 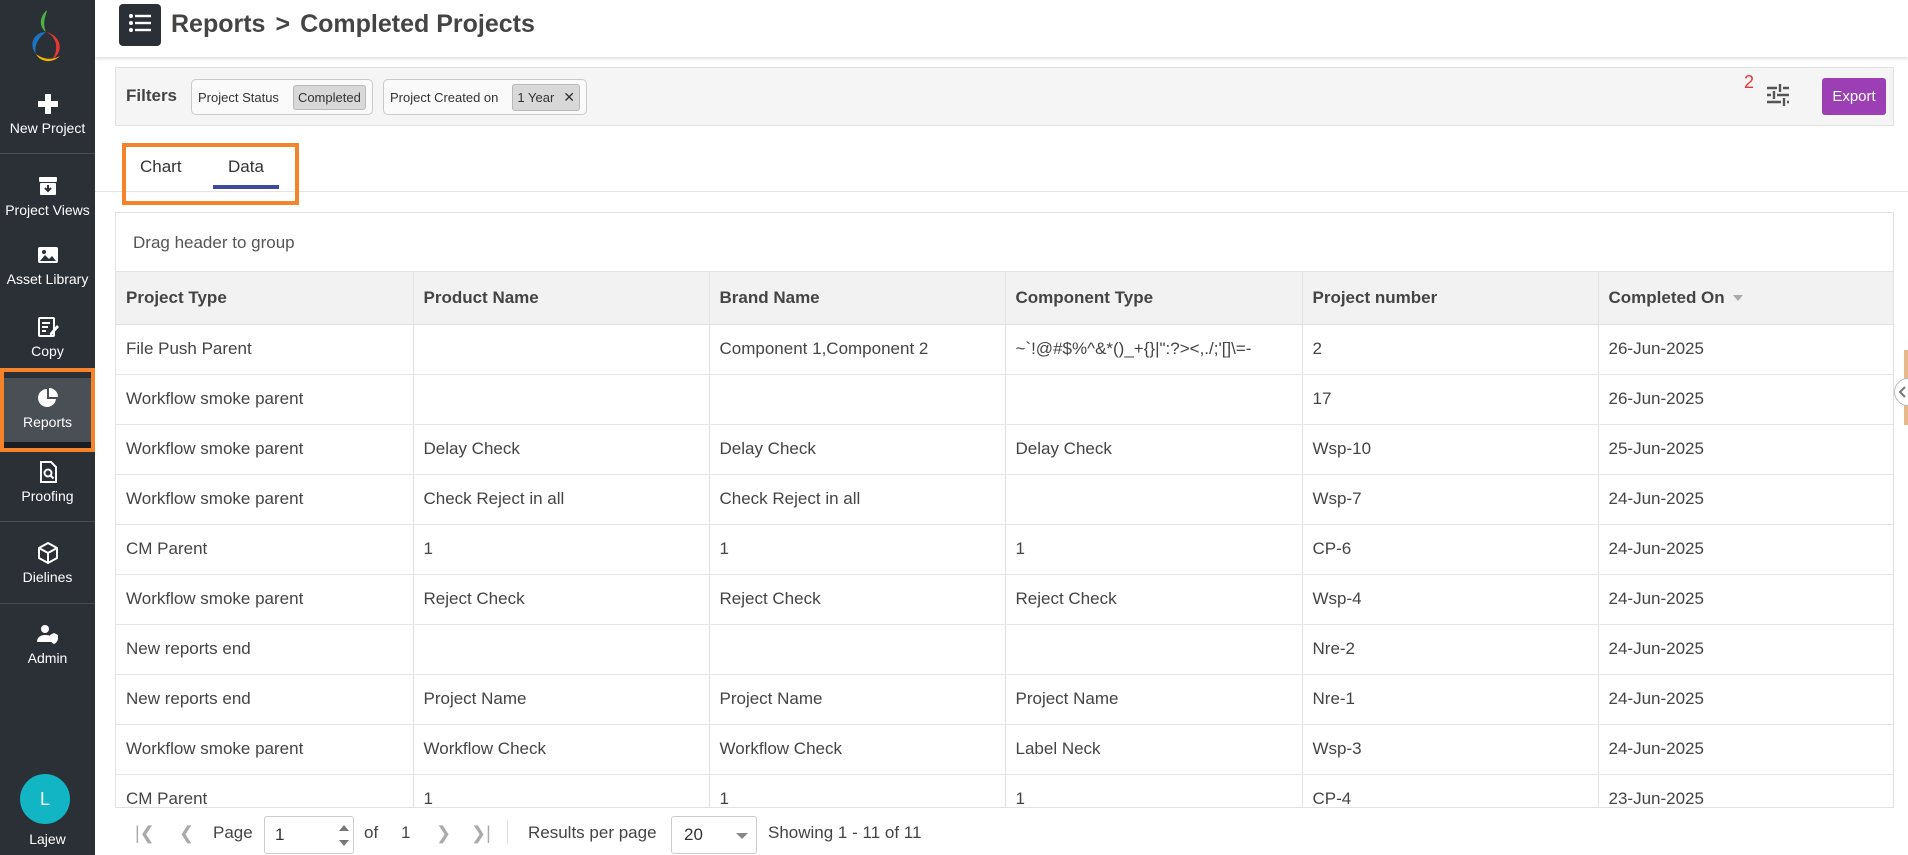 What do you see at coordinates (210, 174) in the screenshot?
I see `view-tabs: Chart Data` at bounding box center [210, 174].